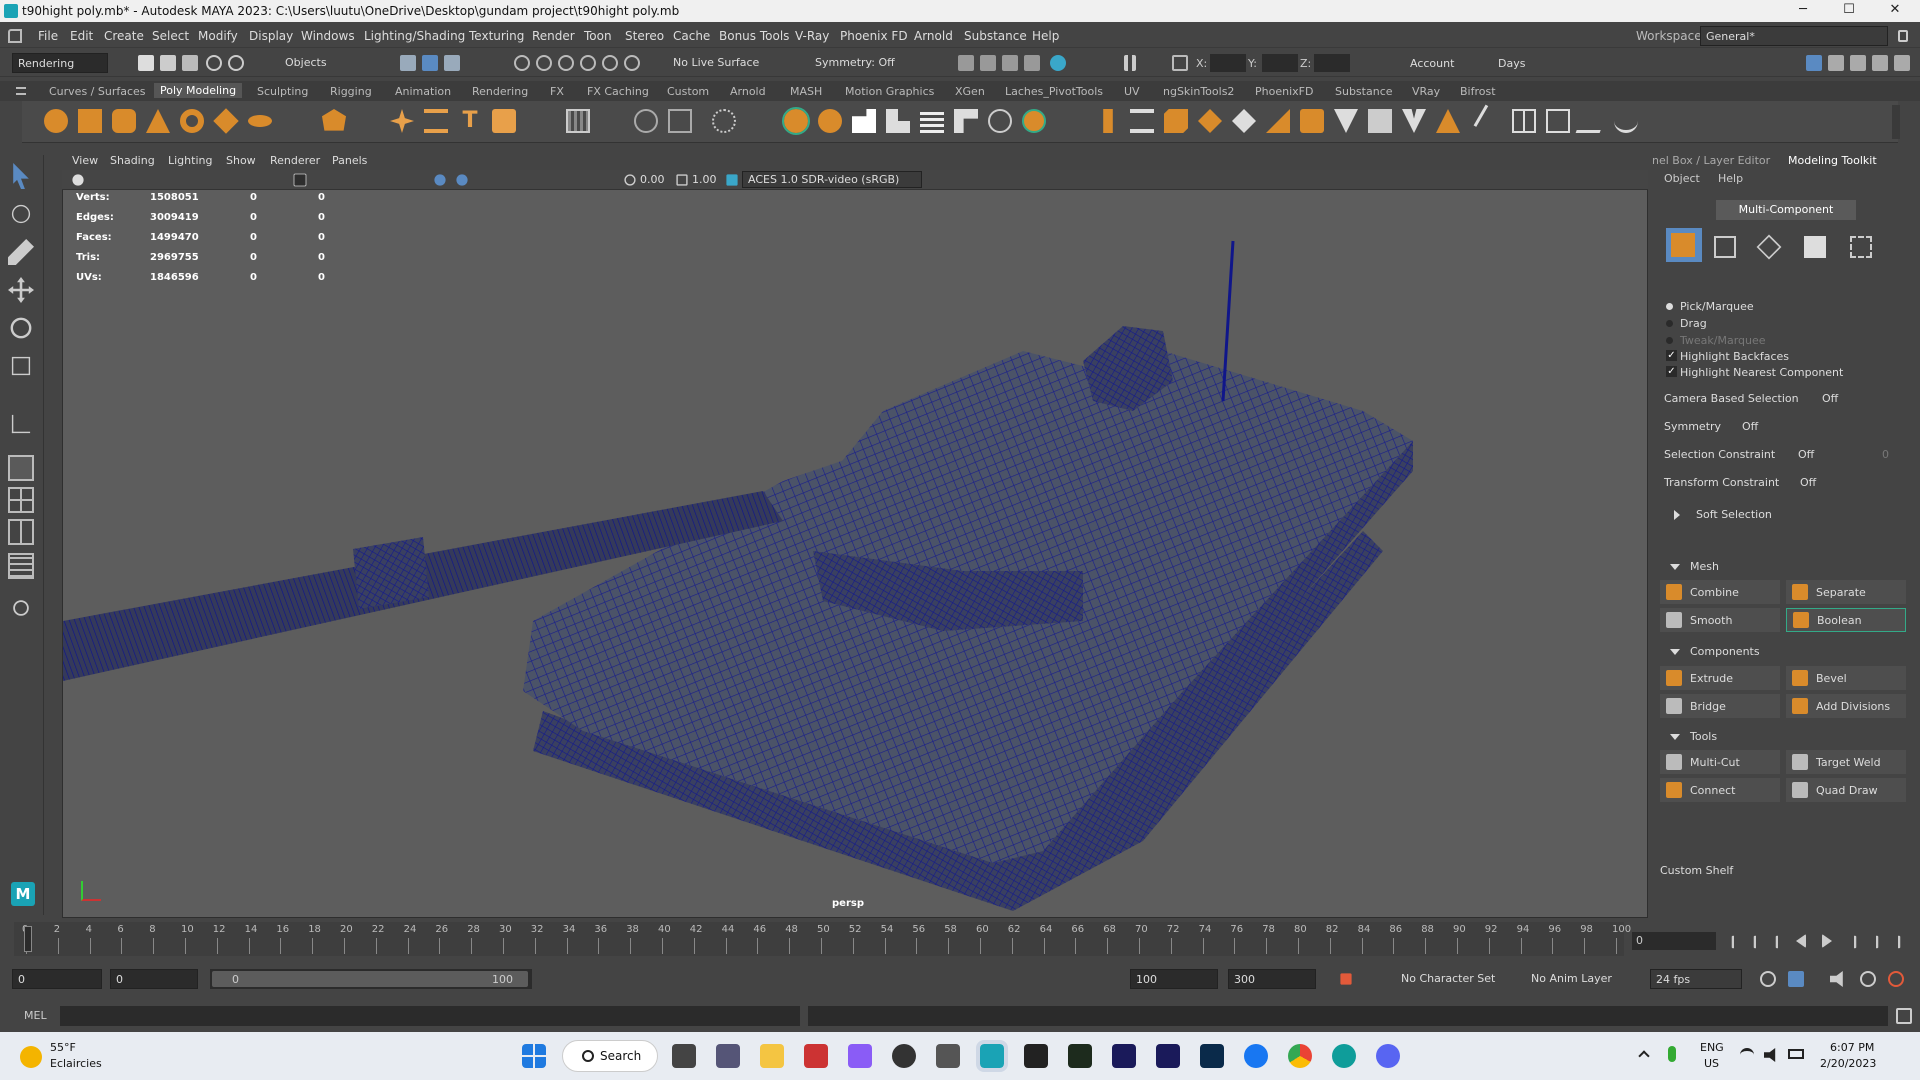 The image size is (1920, 1080). Describe the element at coordinates (1176, 121) in the screenshot. I see `bevel-shelf-icon` at that location.